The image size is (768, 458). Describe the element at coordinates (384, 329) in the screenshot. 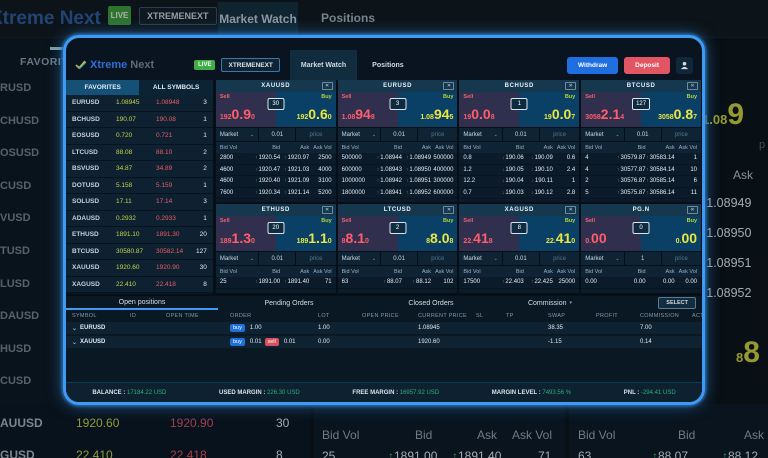

I see `position-row-eurusd: ⌄ EURUSD buy 1.00 1.00 1.08945 38.35 7.00` at that location.